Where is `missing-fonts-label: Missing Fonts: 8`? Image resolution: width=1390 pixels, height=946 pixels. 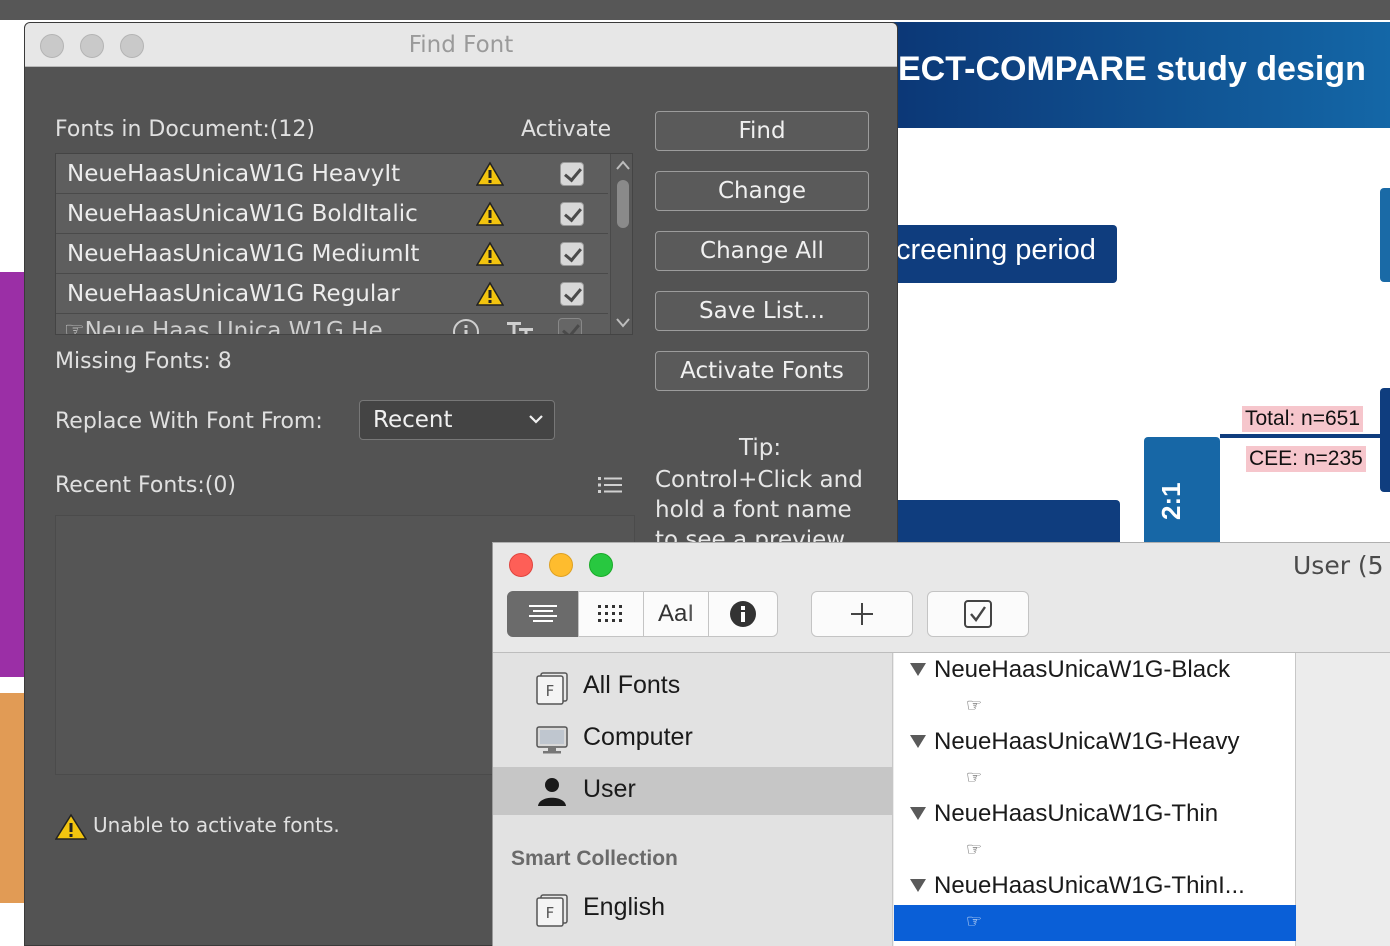 missing-fonts-label: Missing Fonts: 8 is located at coordinates (143, 361).